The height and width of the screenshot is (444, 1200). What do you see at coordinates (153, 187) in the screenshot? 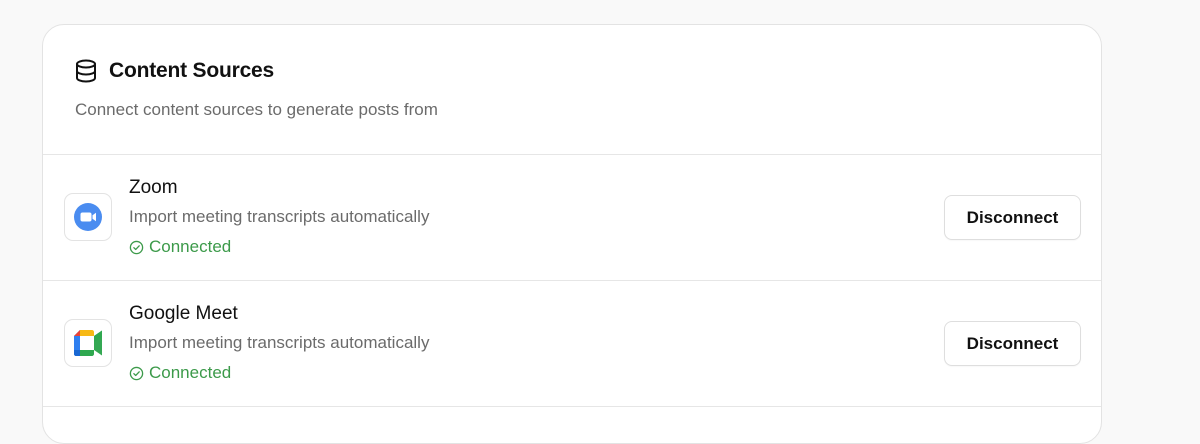
I see `source-name: Zoom` at bounding box center [153, 187].